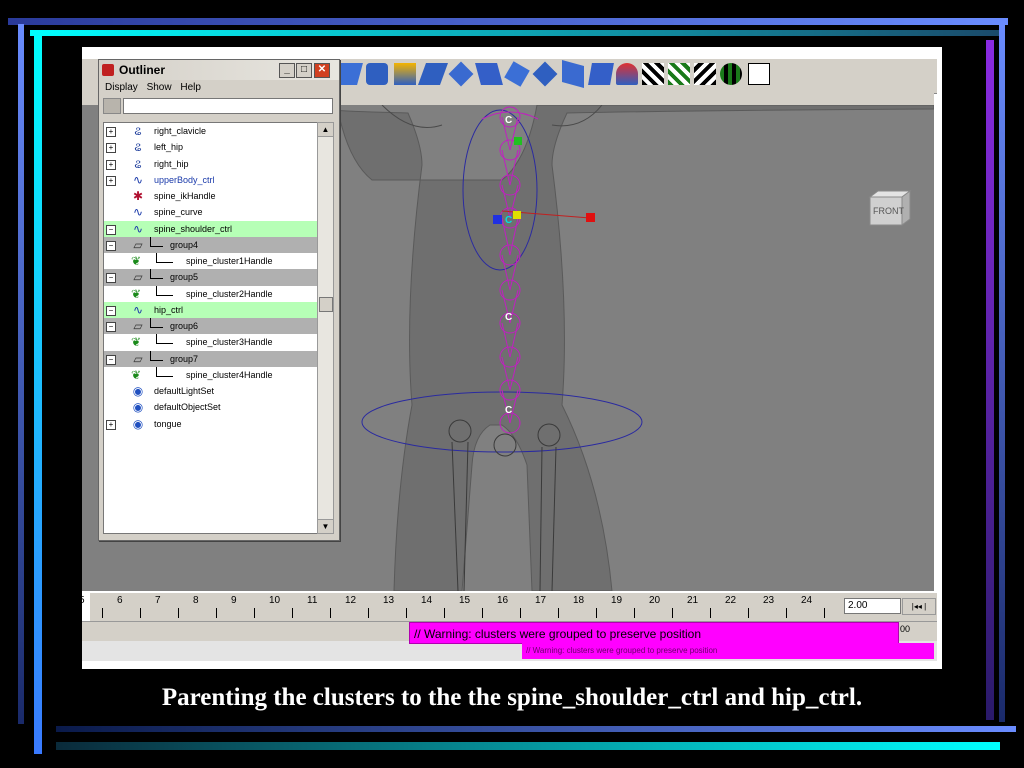 The width and height of the screenshot is (1024, 768). What do you see at coordinates (528, 746) in the screenshot?
I see `bottom-cyan-bar` at bounding box center [528, 746].